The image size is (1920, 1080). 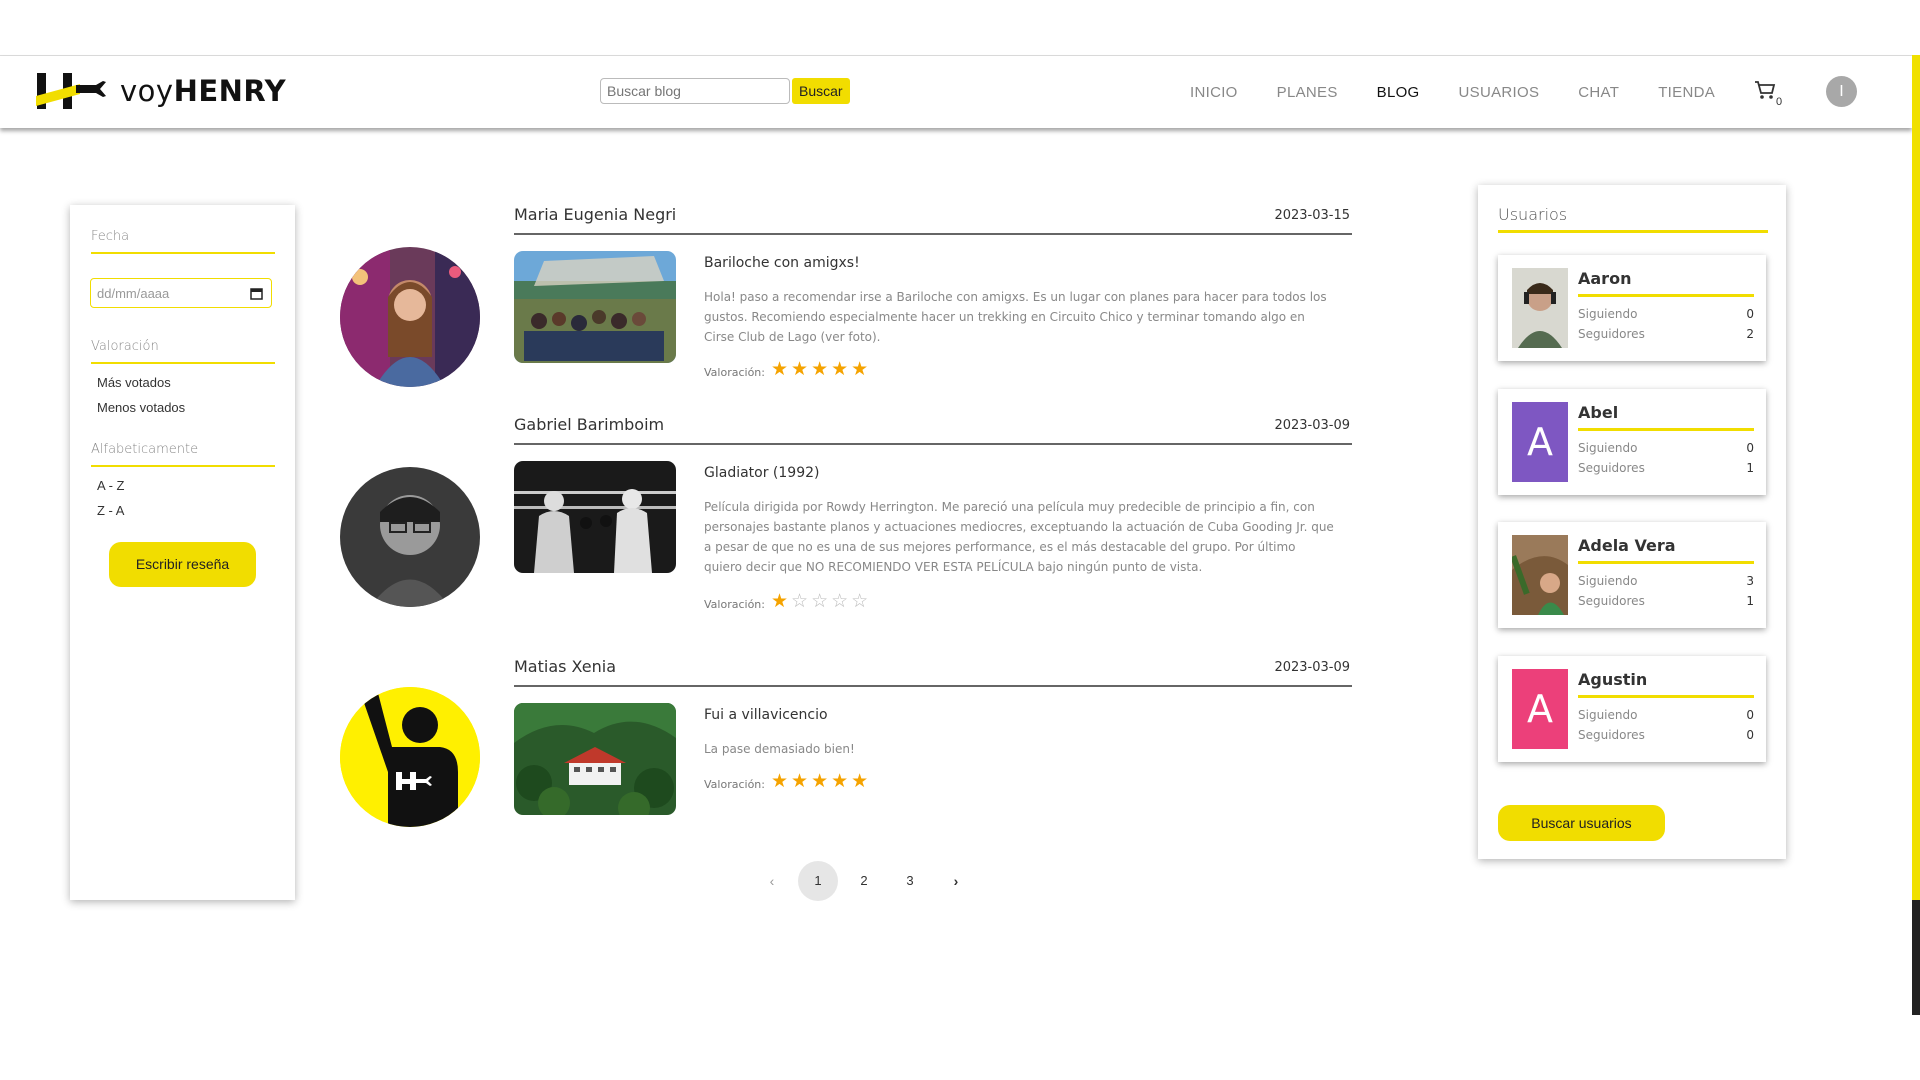 What do you see at coordinates (182, 564) in the screenshot?
I see `write-review-button: Escribir reseña` at bounding box center [182, 564].